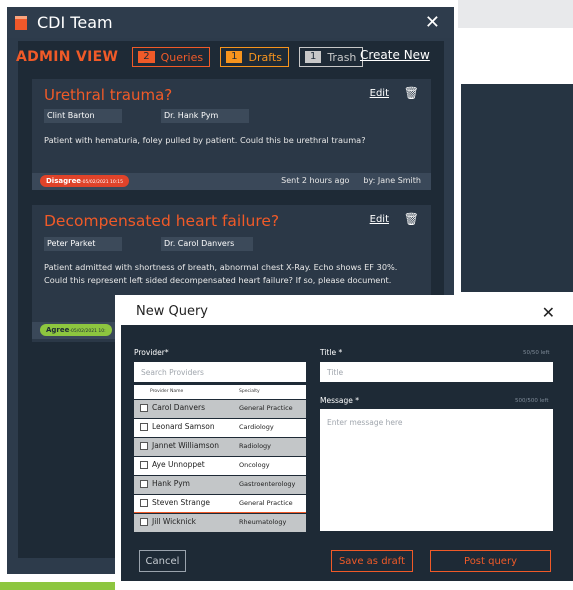 The image size is (573, 590). What do you see at coordinates (220, 466) in the screenshot?
I see `provider-row: Aye Unnoppet Oncology` at bounding box center [220, 466].